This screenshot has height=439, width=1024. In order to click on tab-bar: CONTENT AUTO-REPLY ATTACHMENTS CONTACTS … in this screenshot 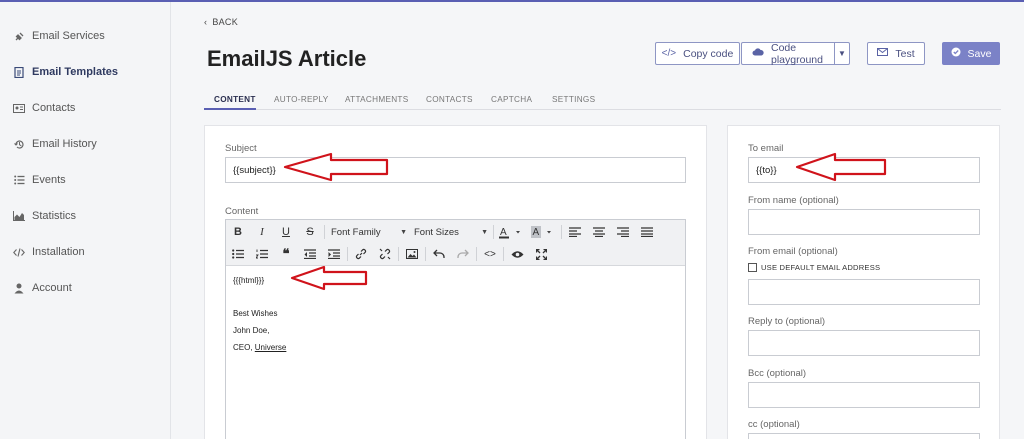, I will do `click(602, 100)`.